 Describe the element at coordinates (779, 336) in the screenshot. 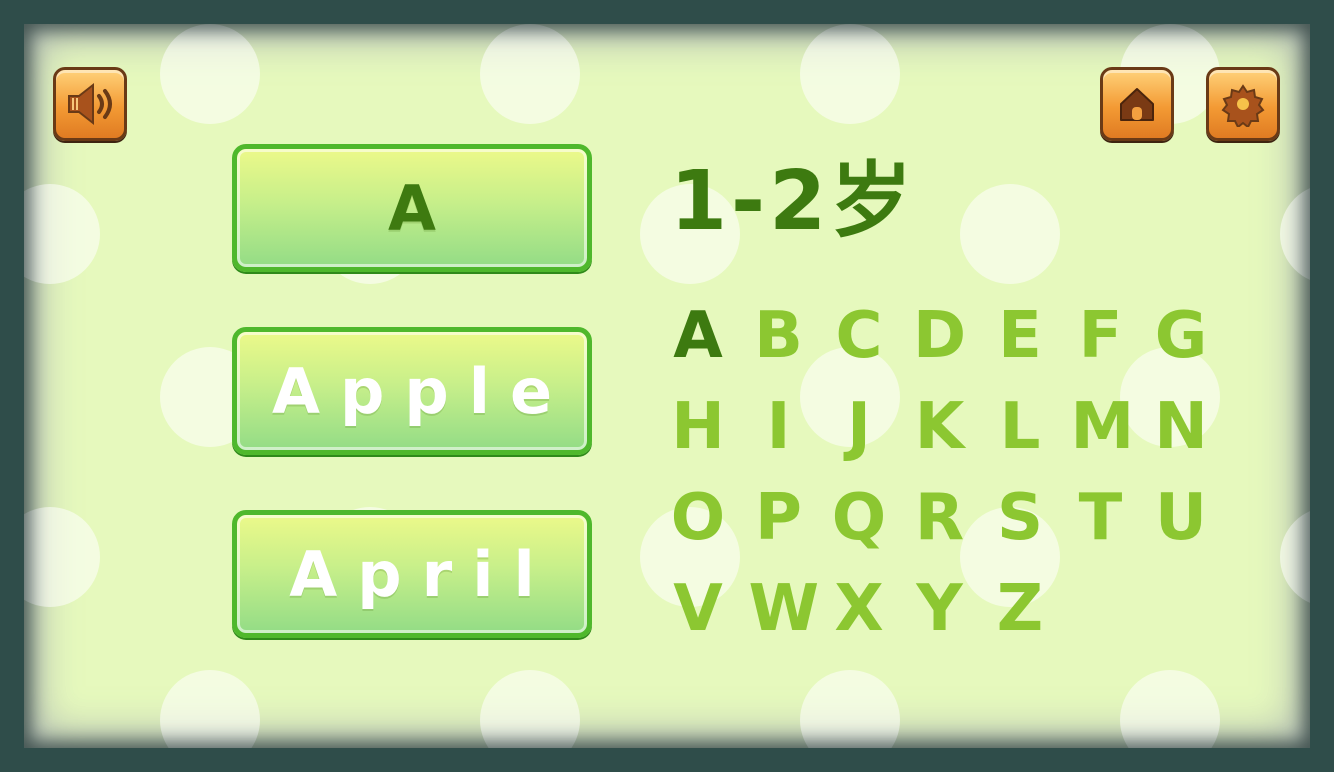

I see `letter-b: B` at that location.